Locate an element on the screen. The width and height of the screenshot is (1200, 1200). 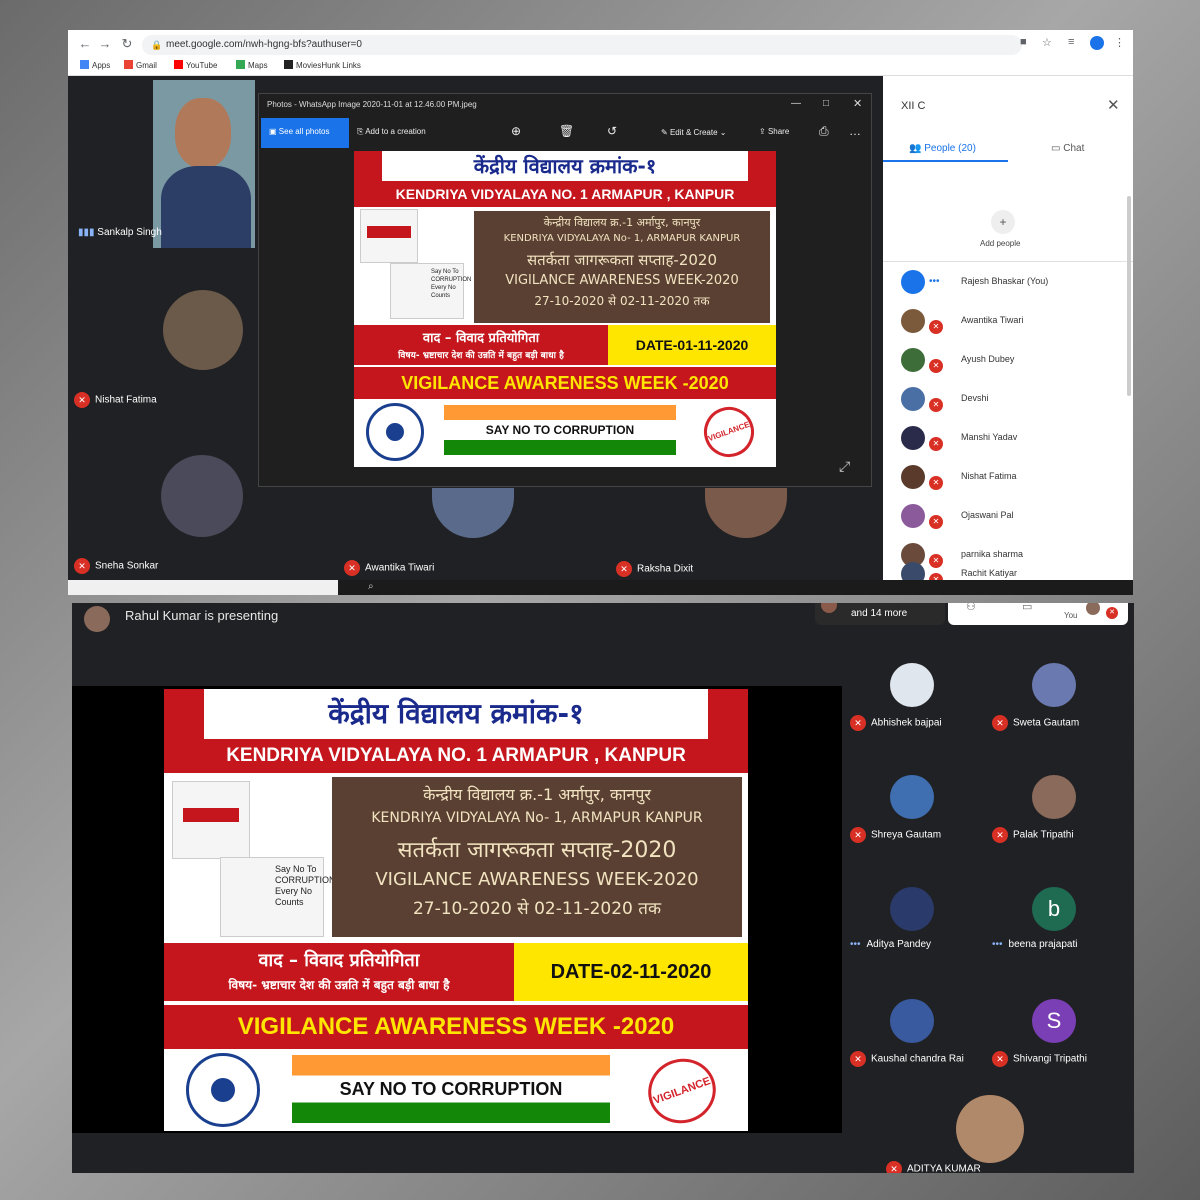
search-icon: ⌕ is located at coordinates (371, 586).